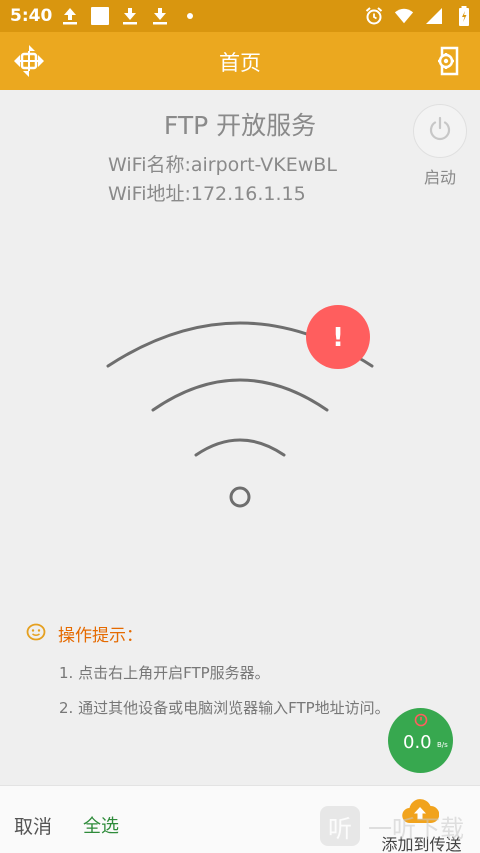  I want to click on upload-icon, so click(70, 16).